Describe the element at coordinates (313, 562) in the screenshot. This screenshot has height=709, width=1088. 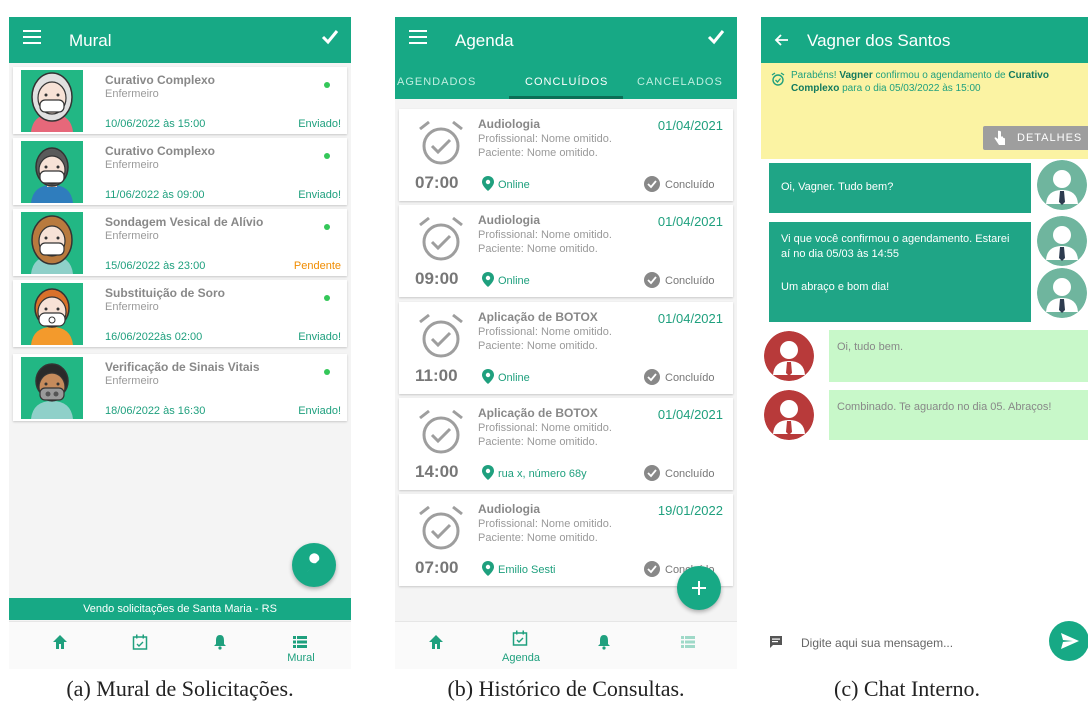
I see `wrench-icon` at that location.